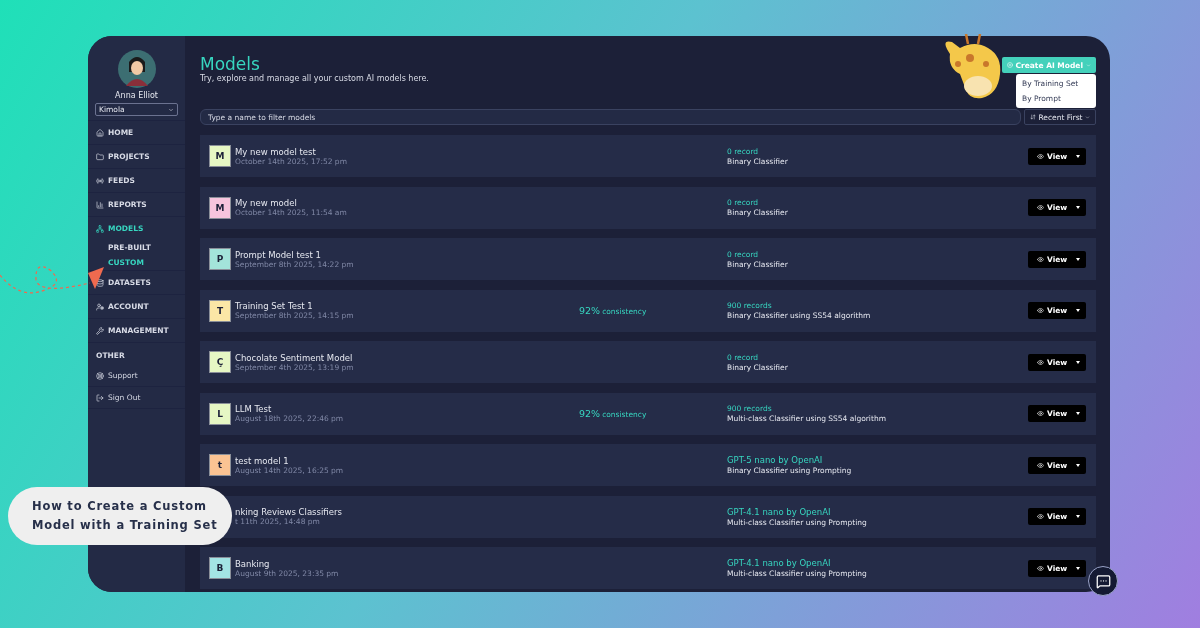 The height and width of the screenshot is (628, 1200). I want to click on model-letter: Ç, so click(220, 362).